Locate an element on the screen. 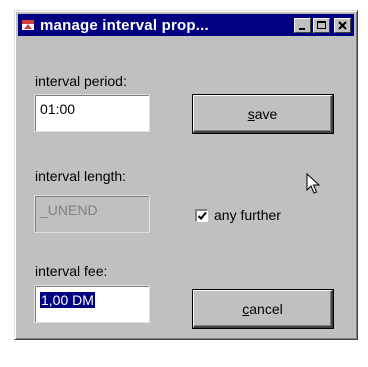 This screenshot has width=368, height=367. checkmark-icon is located at coordinates (202, 215).